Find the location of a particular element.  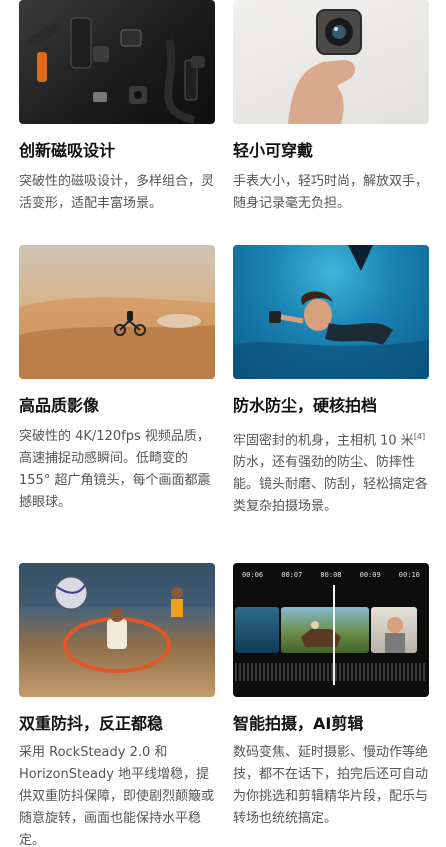

feature-title: 防水防尘，硬核拍档 is located at coordinates (305, 405).